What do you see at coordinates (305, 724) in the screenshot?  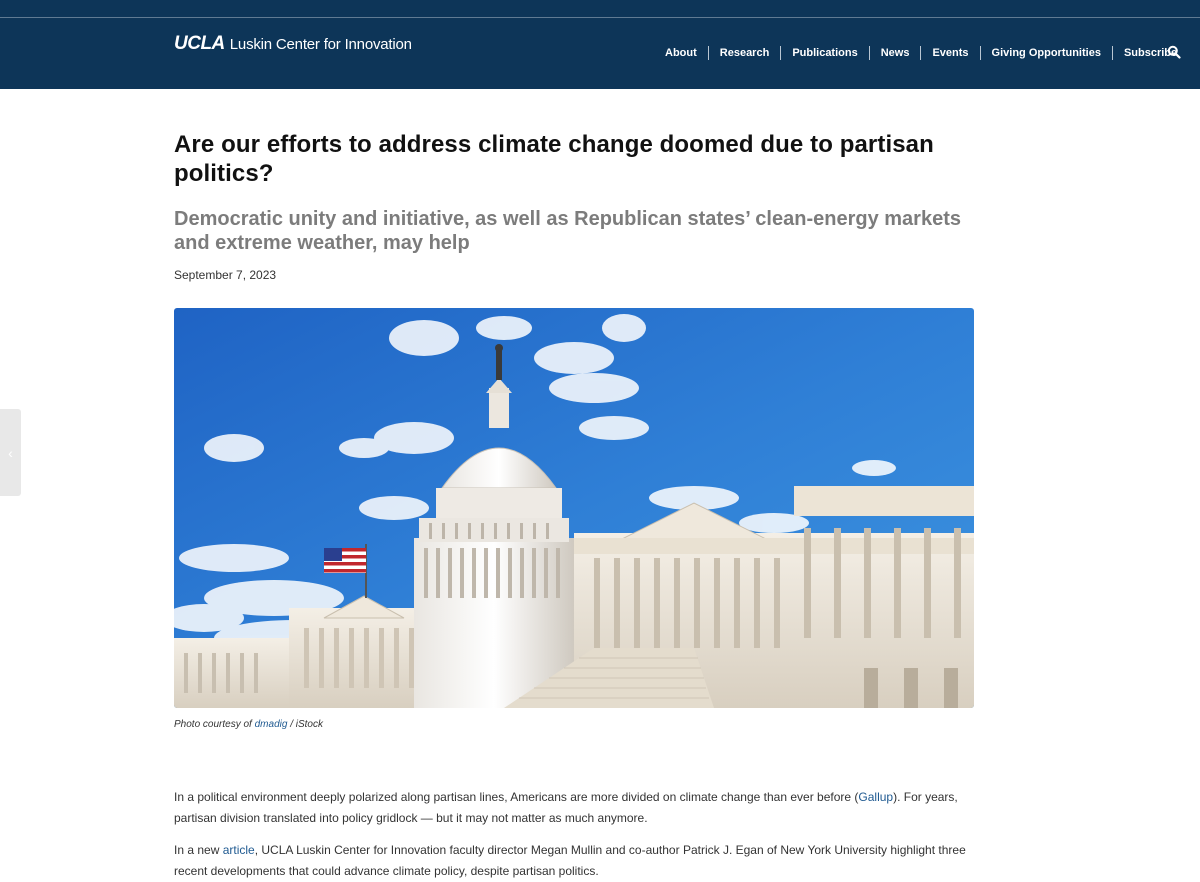 I see `caption-suffix: / iStock` at bounding box center [305, 724].